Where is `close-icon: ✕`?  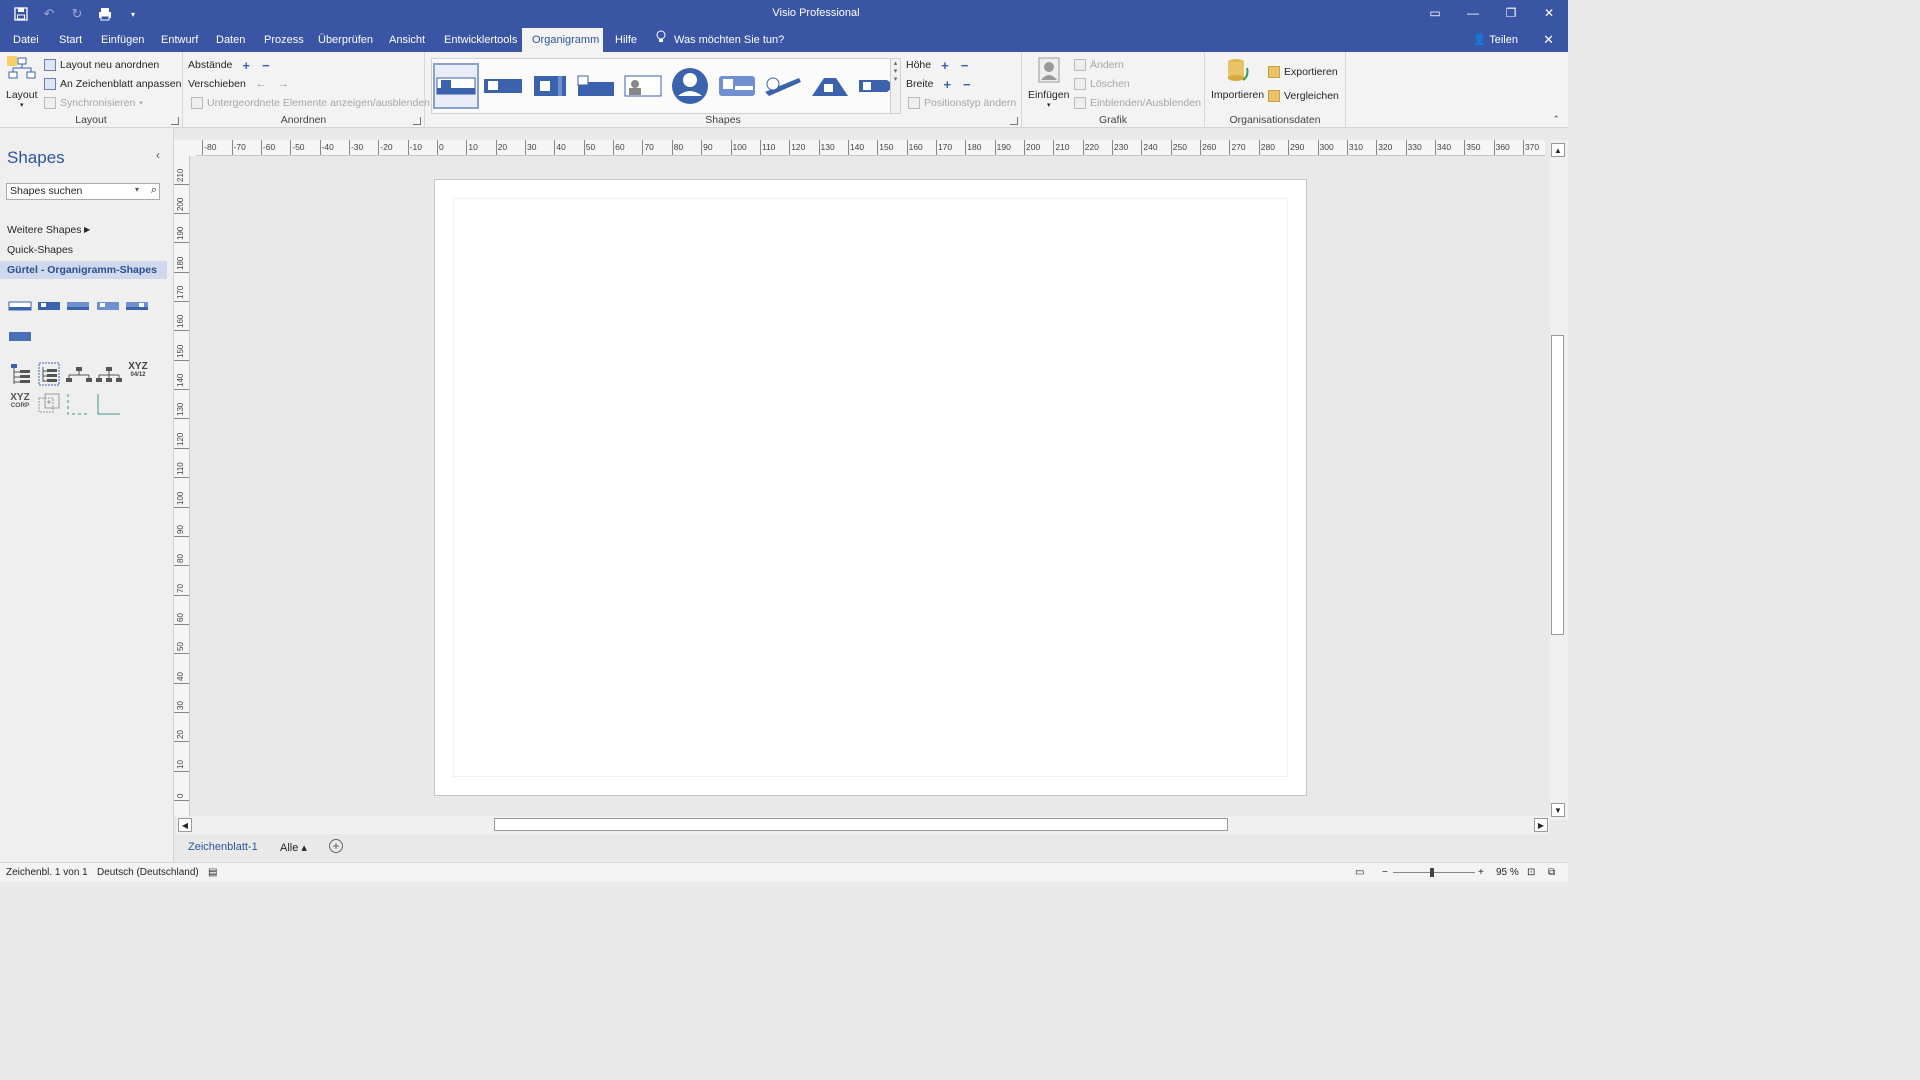 close-icon: ✕ is located at coordinates (1549, 13).